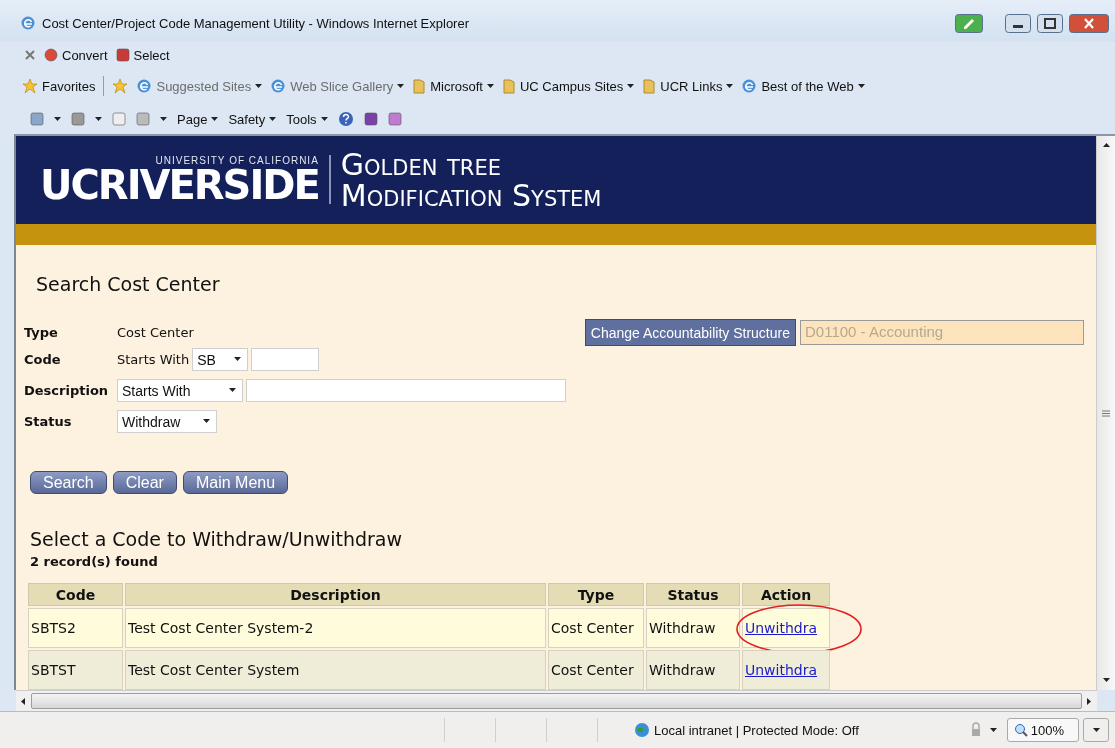 The image size is (1115, 748). Describe the element at coordinates (68, 482) in the screenshot. I see `form-button: Search` at that location.